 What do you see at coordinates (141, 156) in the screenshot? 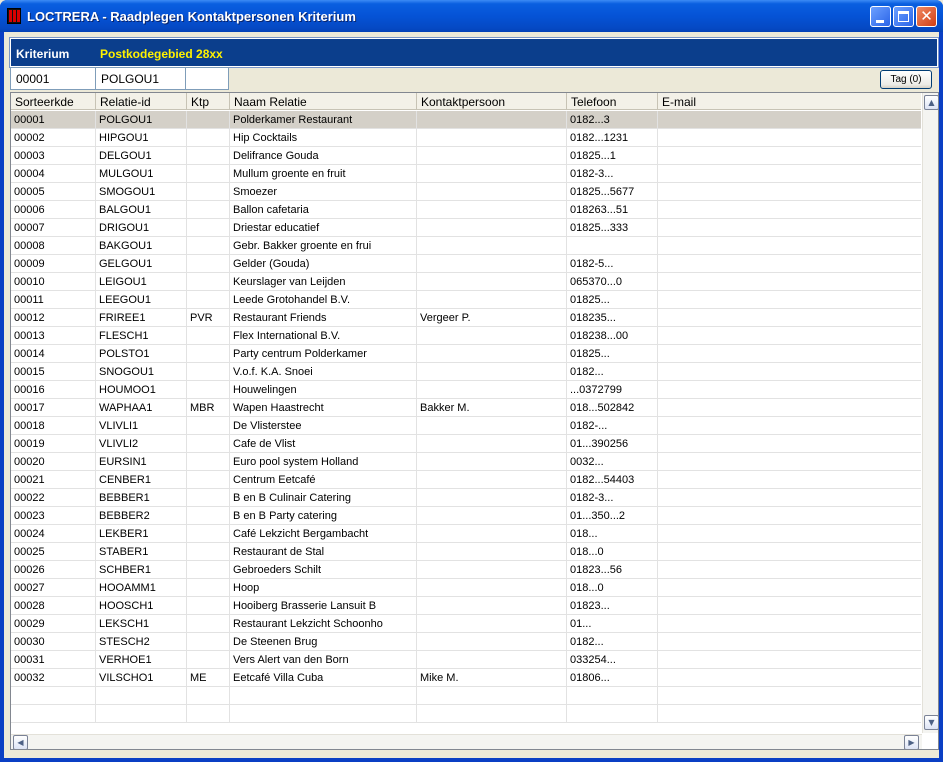
I see `cell-relatie-id: DELGOU1` at bounding box center [141, 156].